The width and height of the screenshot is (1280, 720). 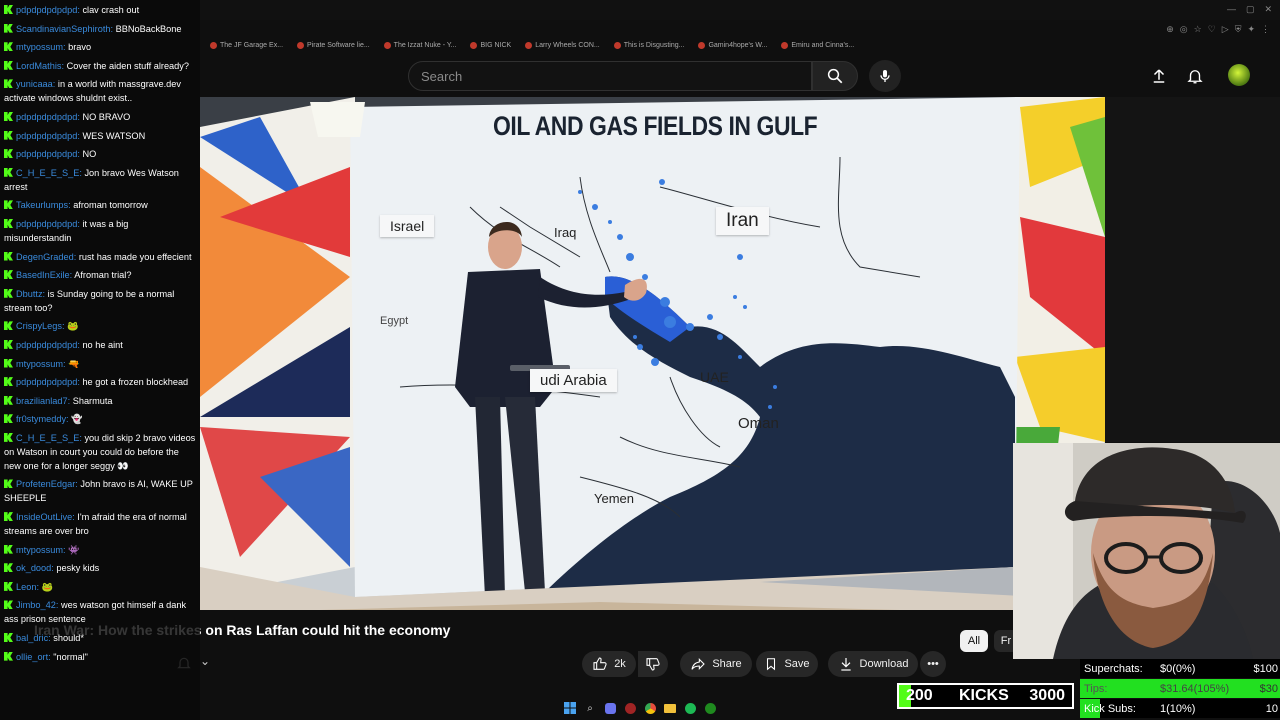 What do you see at coordinates (1170, 29) in the screenshot?
I see `zoom-icon: ⊕` at bounding box center [1170, 29].